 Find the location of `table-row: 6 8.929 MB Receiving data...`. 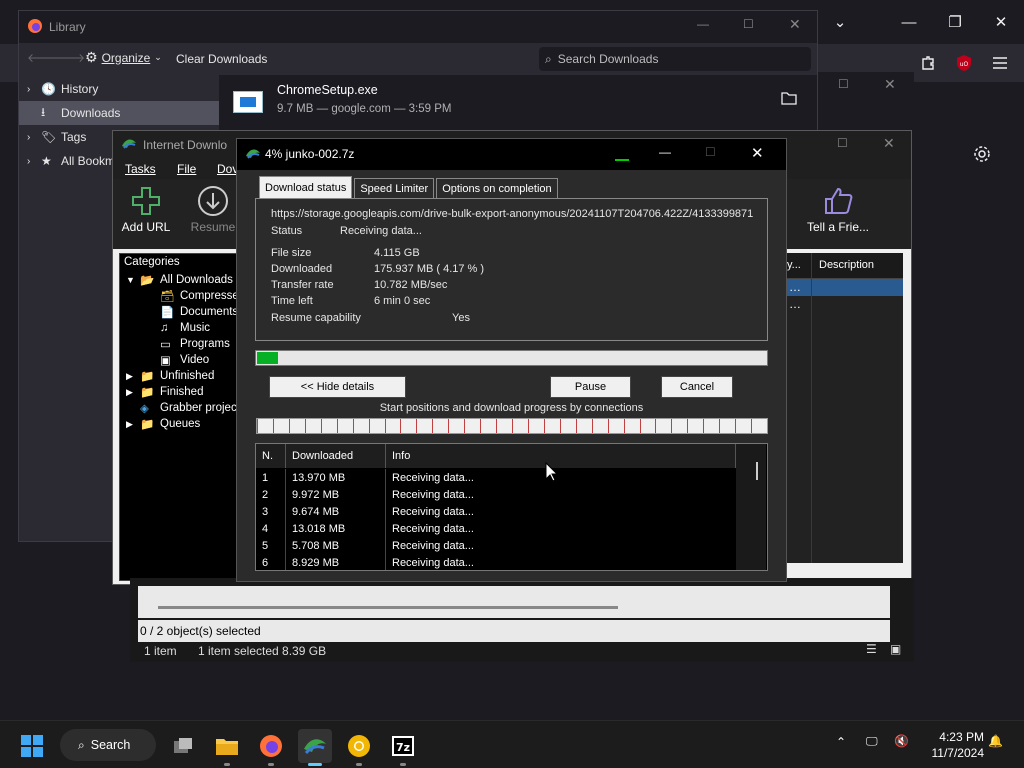

table-row: 6 8.929 MB Receiving data... is located at coordinates (496, 562).